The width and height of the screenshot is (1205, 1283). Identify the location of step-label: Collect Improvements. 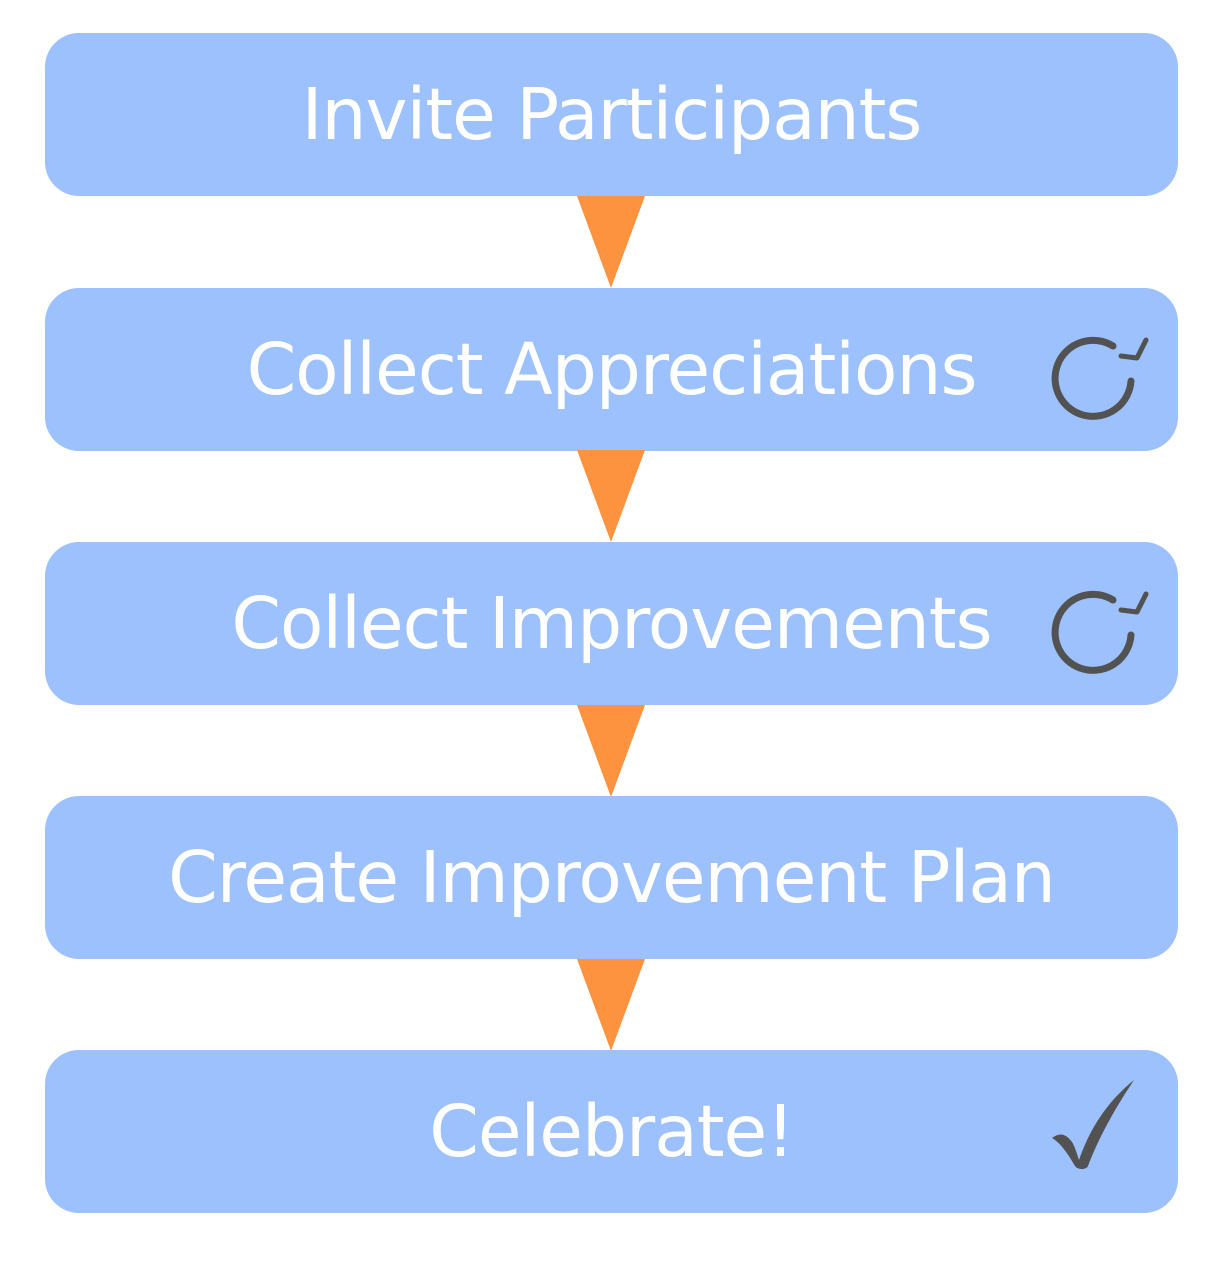
(611, 623).